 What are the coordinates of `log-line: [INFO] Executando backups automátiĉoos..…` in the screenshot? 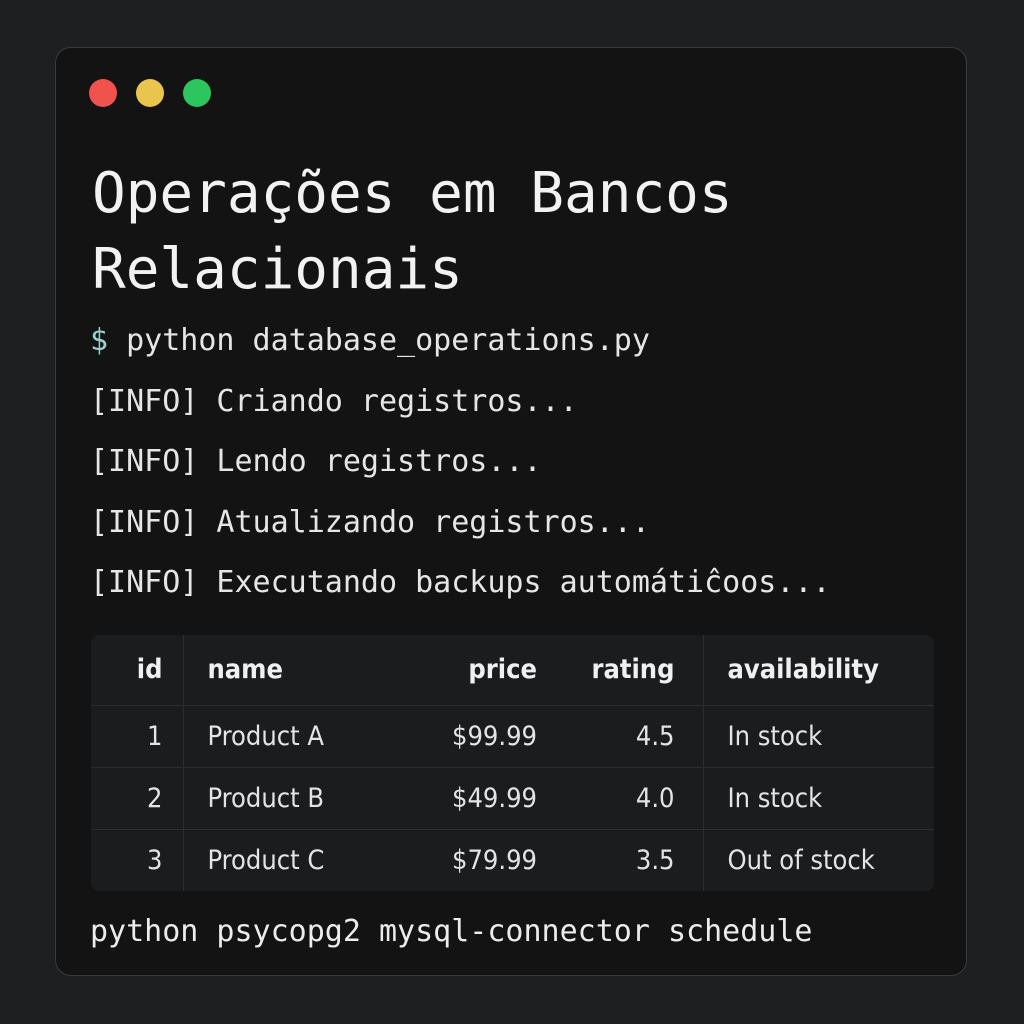 It's located at (460, 582).